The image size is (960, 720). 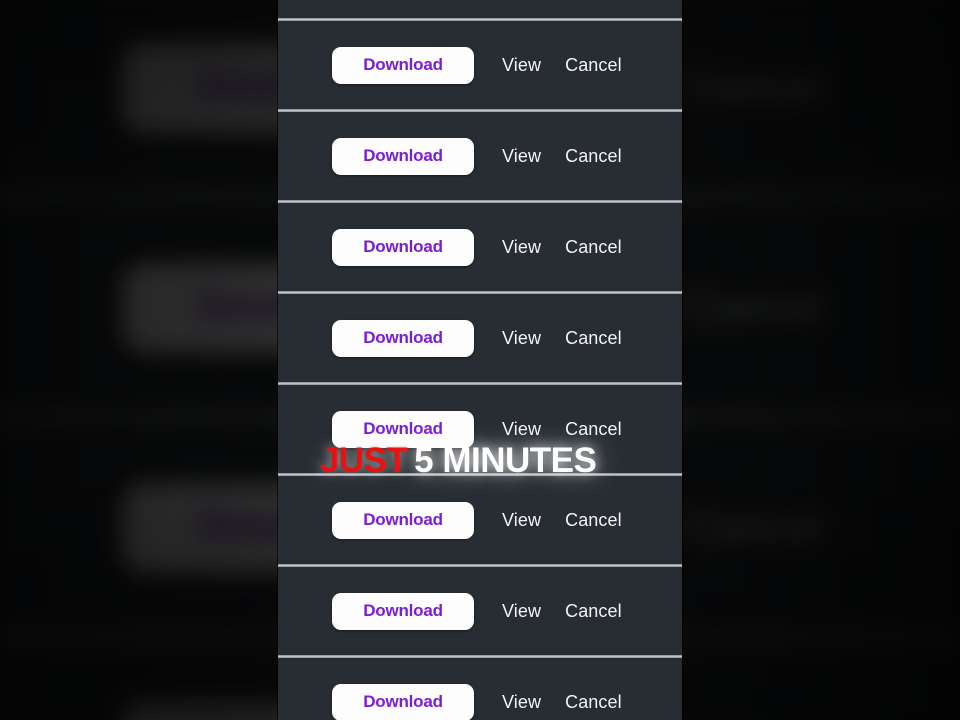 What do you see at coordinates (480, 10) in the screenshot?
I see `download-row: DownloadViewCancel` at bounding box center [480, 10].